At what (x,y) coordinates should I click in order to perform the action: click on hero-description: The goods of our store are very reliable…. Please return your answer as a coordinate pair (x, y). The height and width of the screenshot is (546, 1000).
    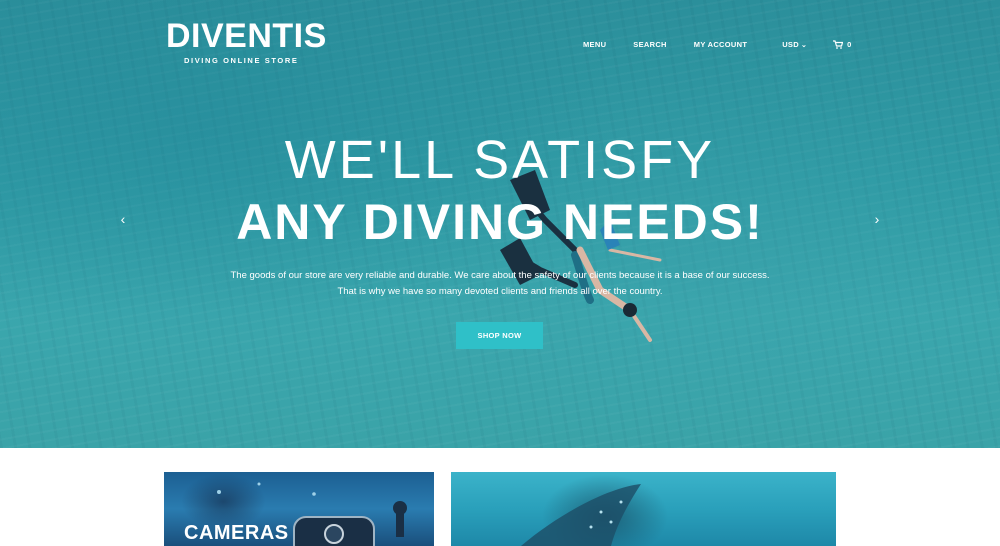
    Looking at the image, I should click on (500, 284).